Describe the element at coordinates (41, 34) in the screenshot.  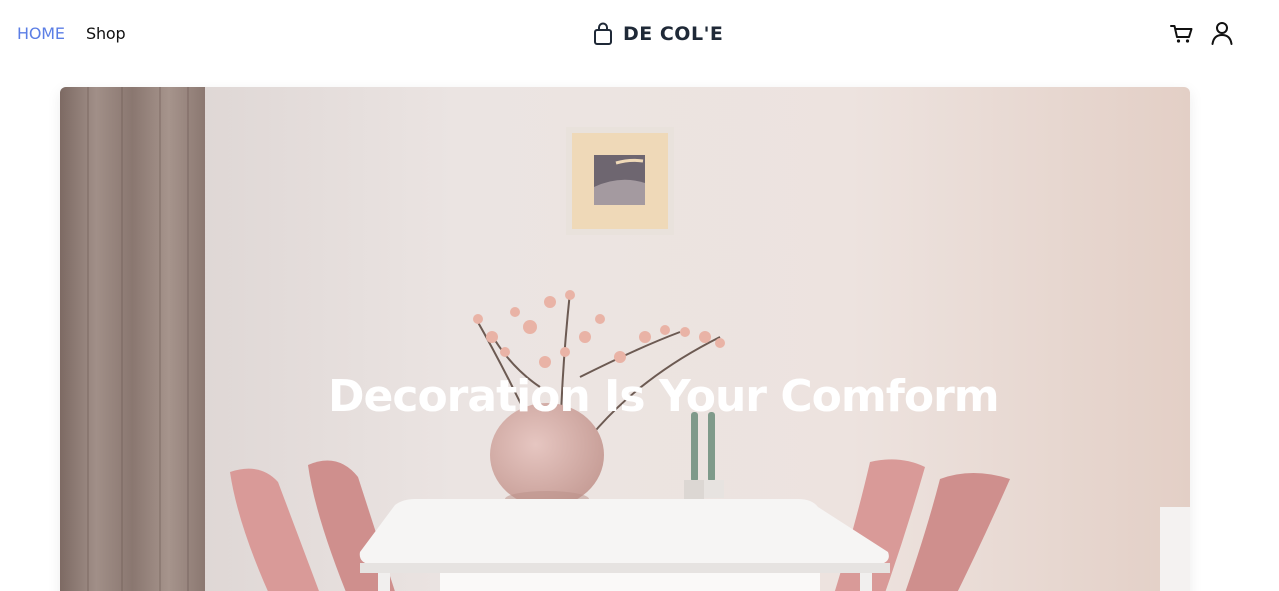
I see `nav-home-link: HOME` at that location.